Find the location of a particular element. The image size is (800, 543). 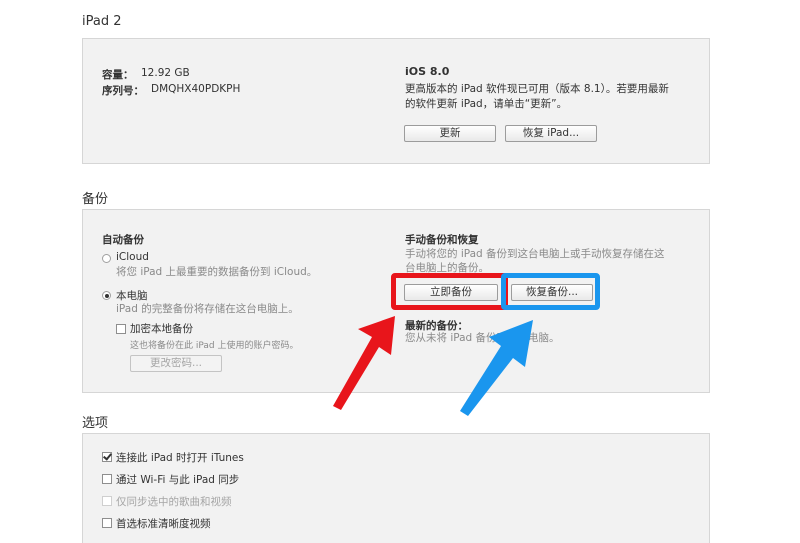

wifi-sync-label: 通过 Wi-Fi 与此 iPad 同步 is located at coordinates (177, 479).